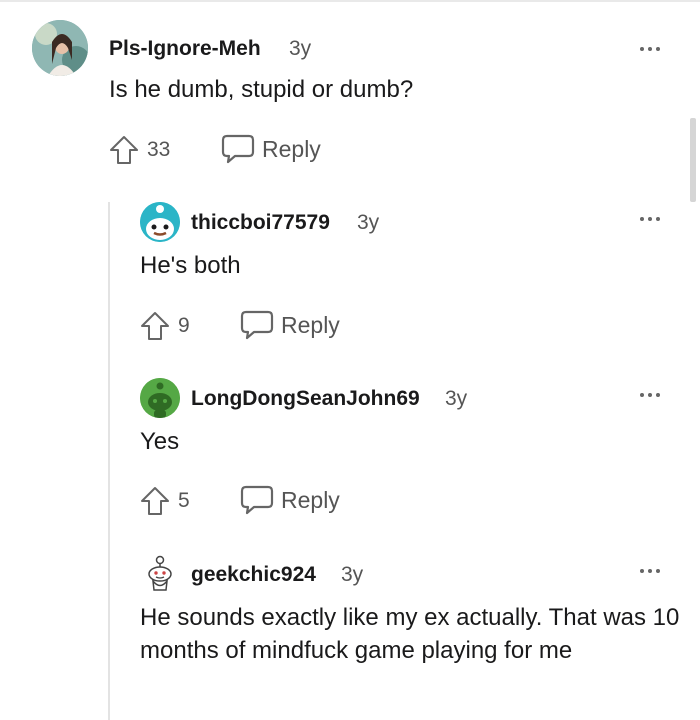 The width and height of the screenshot is (700, 720). What do you see at coordinates (160, 441) in the screenshot?
I see `comment-body: Yes` at bounding box center [160, 441].